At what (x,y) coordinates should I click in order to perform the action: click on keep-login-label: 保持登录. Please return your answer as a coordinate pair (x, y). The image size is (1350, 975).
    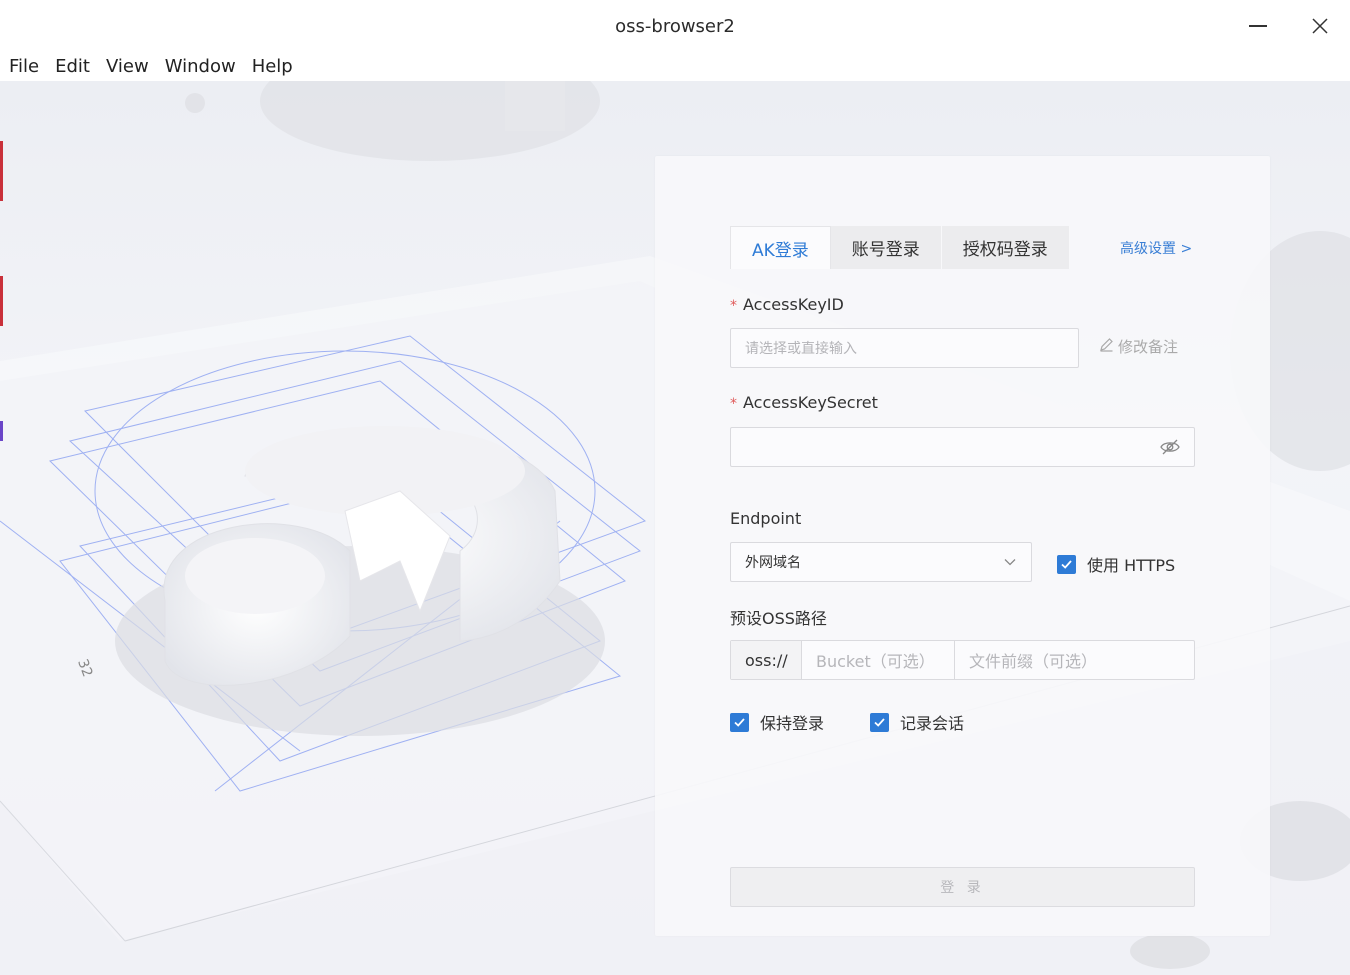
    Looking at the image, I should click on (792, 723).